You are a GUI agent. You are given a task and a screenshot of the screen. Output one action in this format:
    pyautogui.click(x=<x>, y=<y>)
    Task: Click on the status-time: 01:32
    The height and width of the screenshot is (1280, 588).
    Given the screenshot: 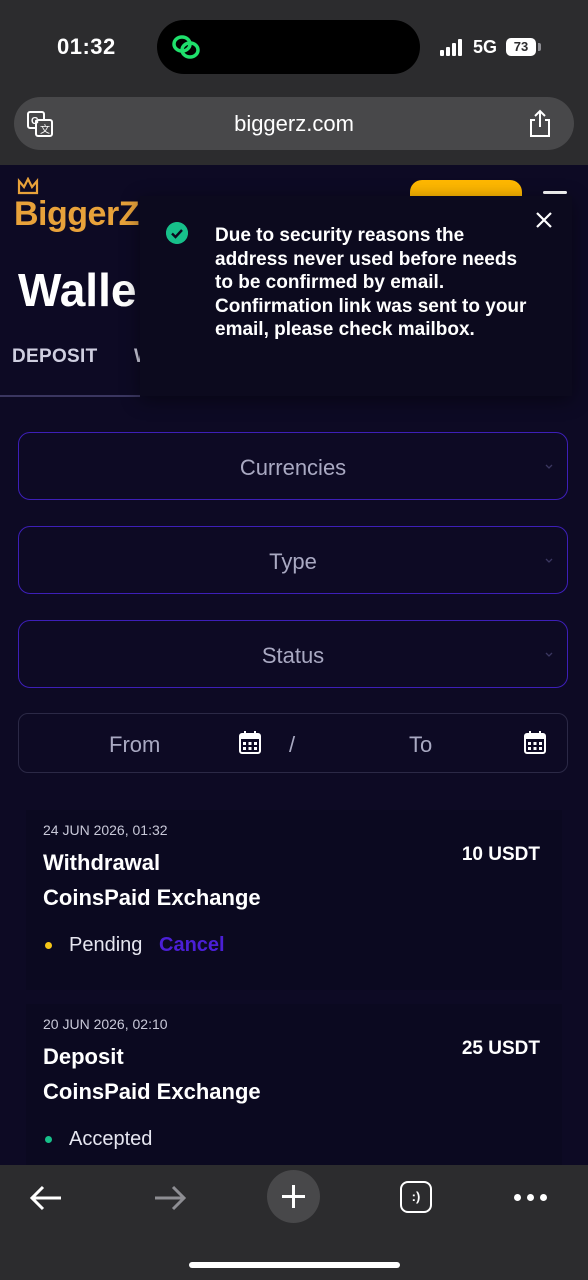 What is the action you would take?
    pyautogui.click(x=86, y=46)
    